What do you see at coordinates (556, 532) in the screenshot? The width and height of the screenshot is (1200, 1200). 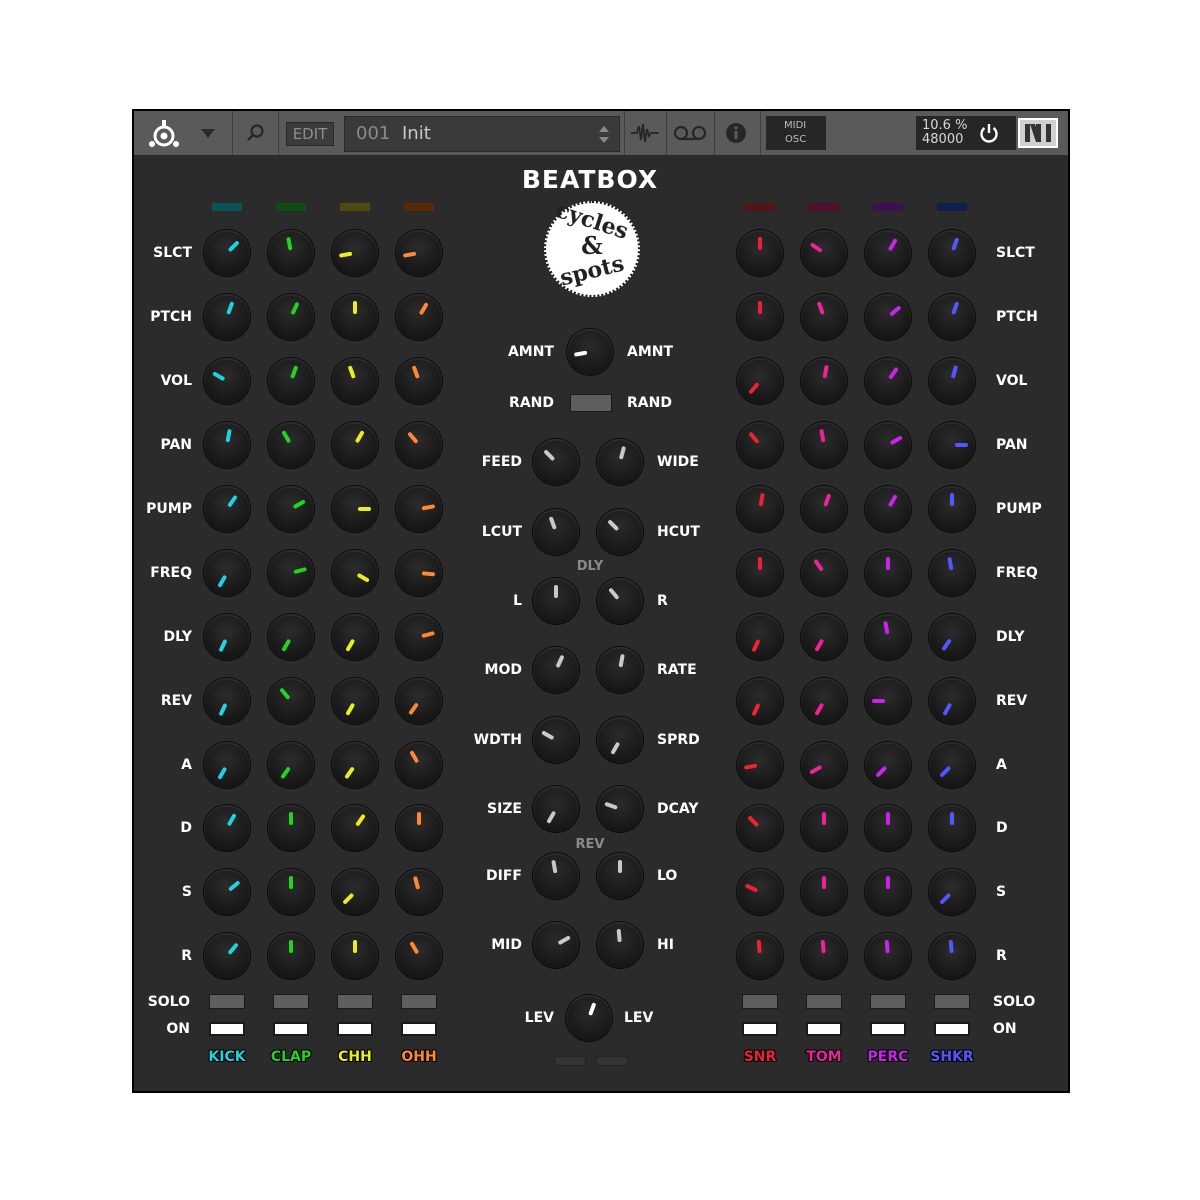 I see `lcut-knob` at bounding box center [556, 532].